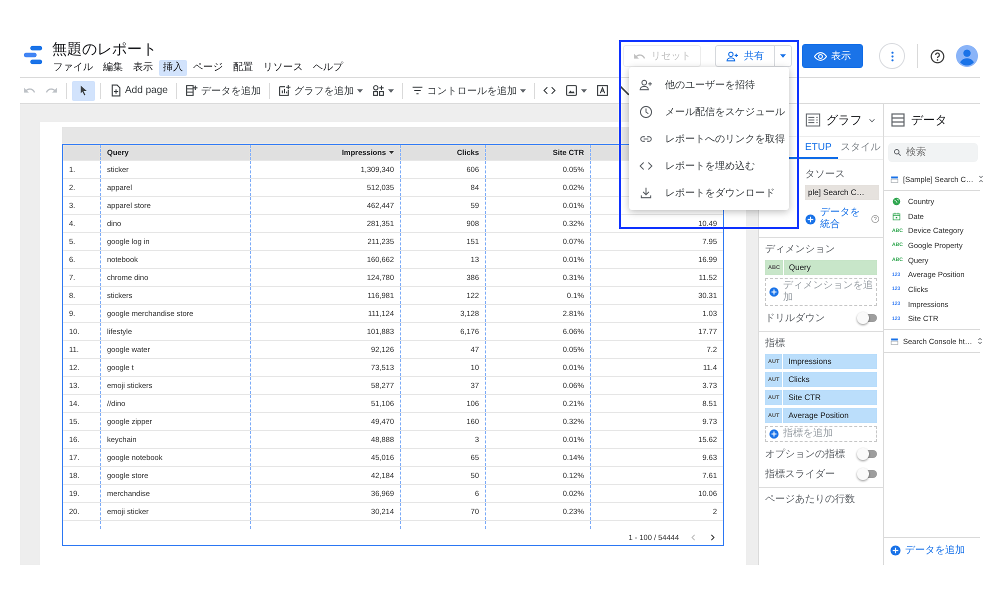 The width and height of the screenshot is (1000, 600). What do you see at coordinates (844, 120) in the screenshot?
I see `panel-title: グラフ` at bounding box center [844, 120].